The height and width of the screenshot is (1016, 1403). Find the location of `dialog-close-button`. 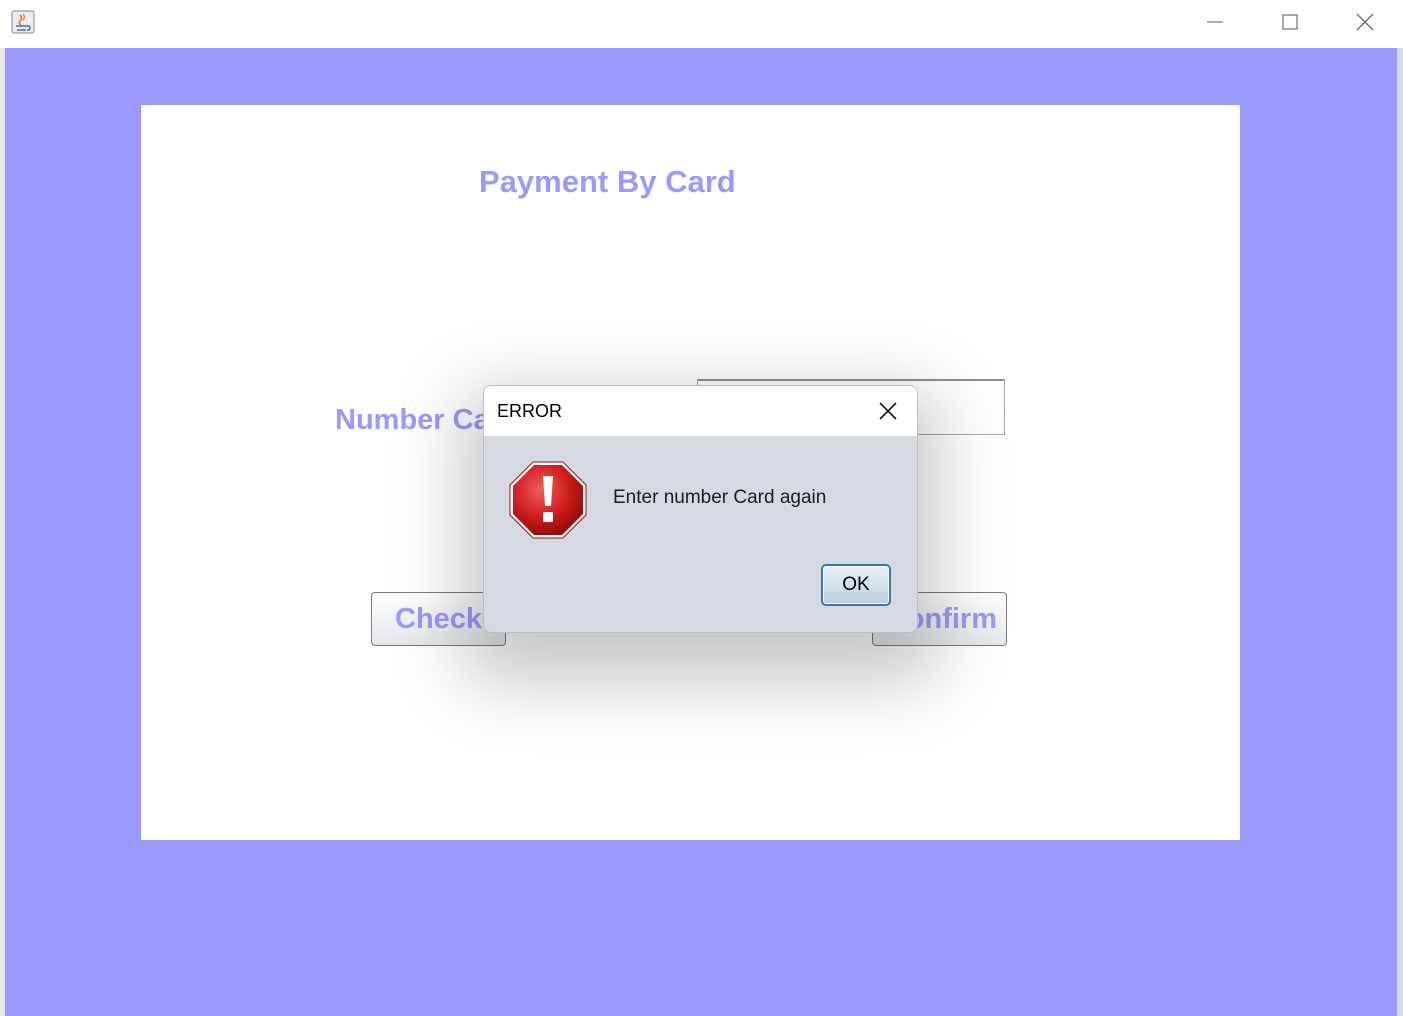

dialog-close-button is located at coordinates (888, 411).